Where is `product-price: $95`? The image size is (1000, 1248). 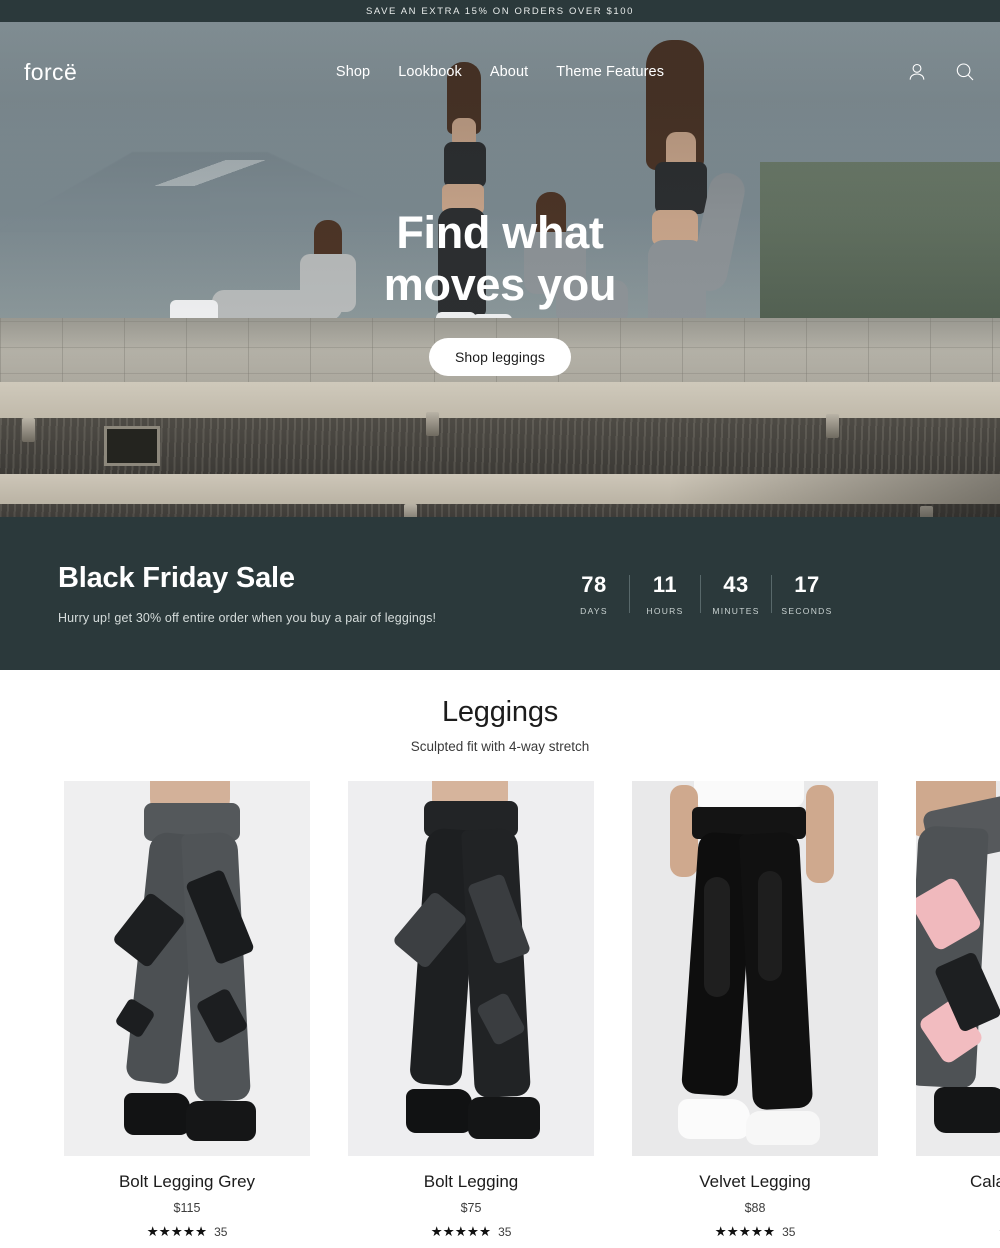 product-price: $95 is located at coordinates (958, 1208).